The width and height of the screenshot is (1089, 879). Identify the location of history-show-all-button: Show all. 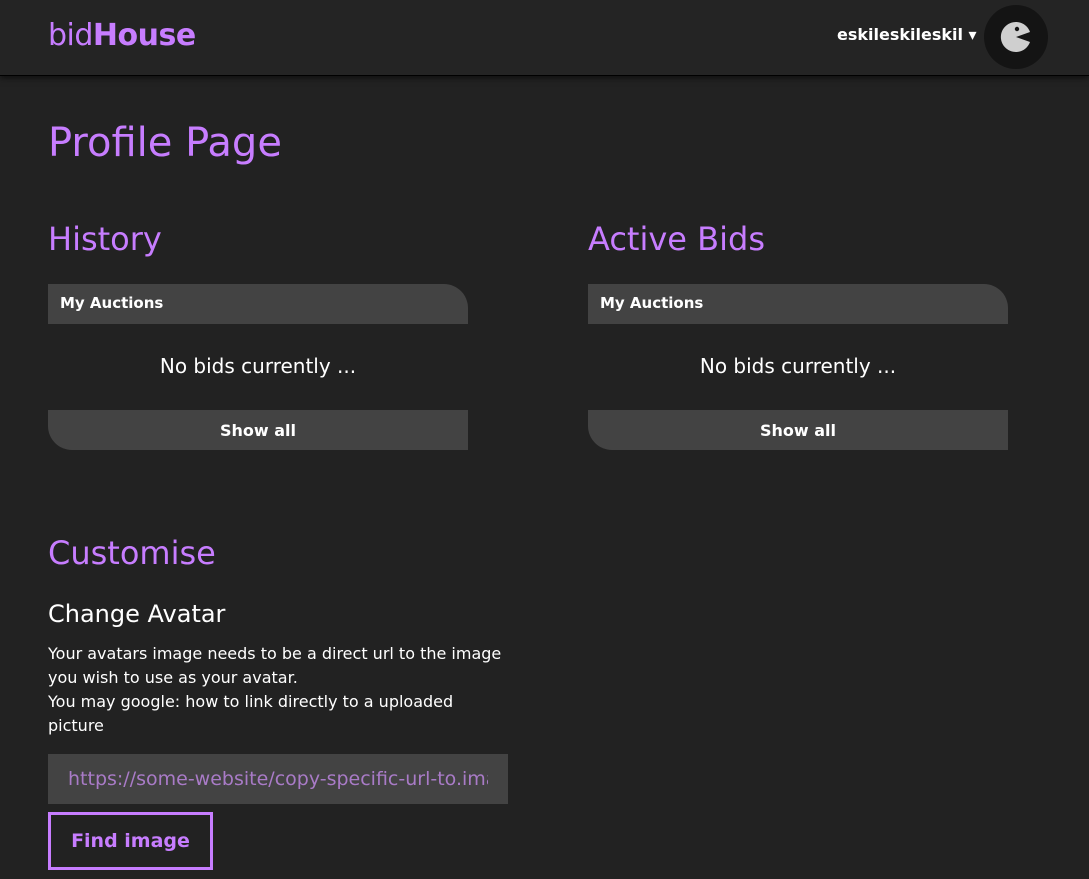
(258, 430).